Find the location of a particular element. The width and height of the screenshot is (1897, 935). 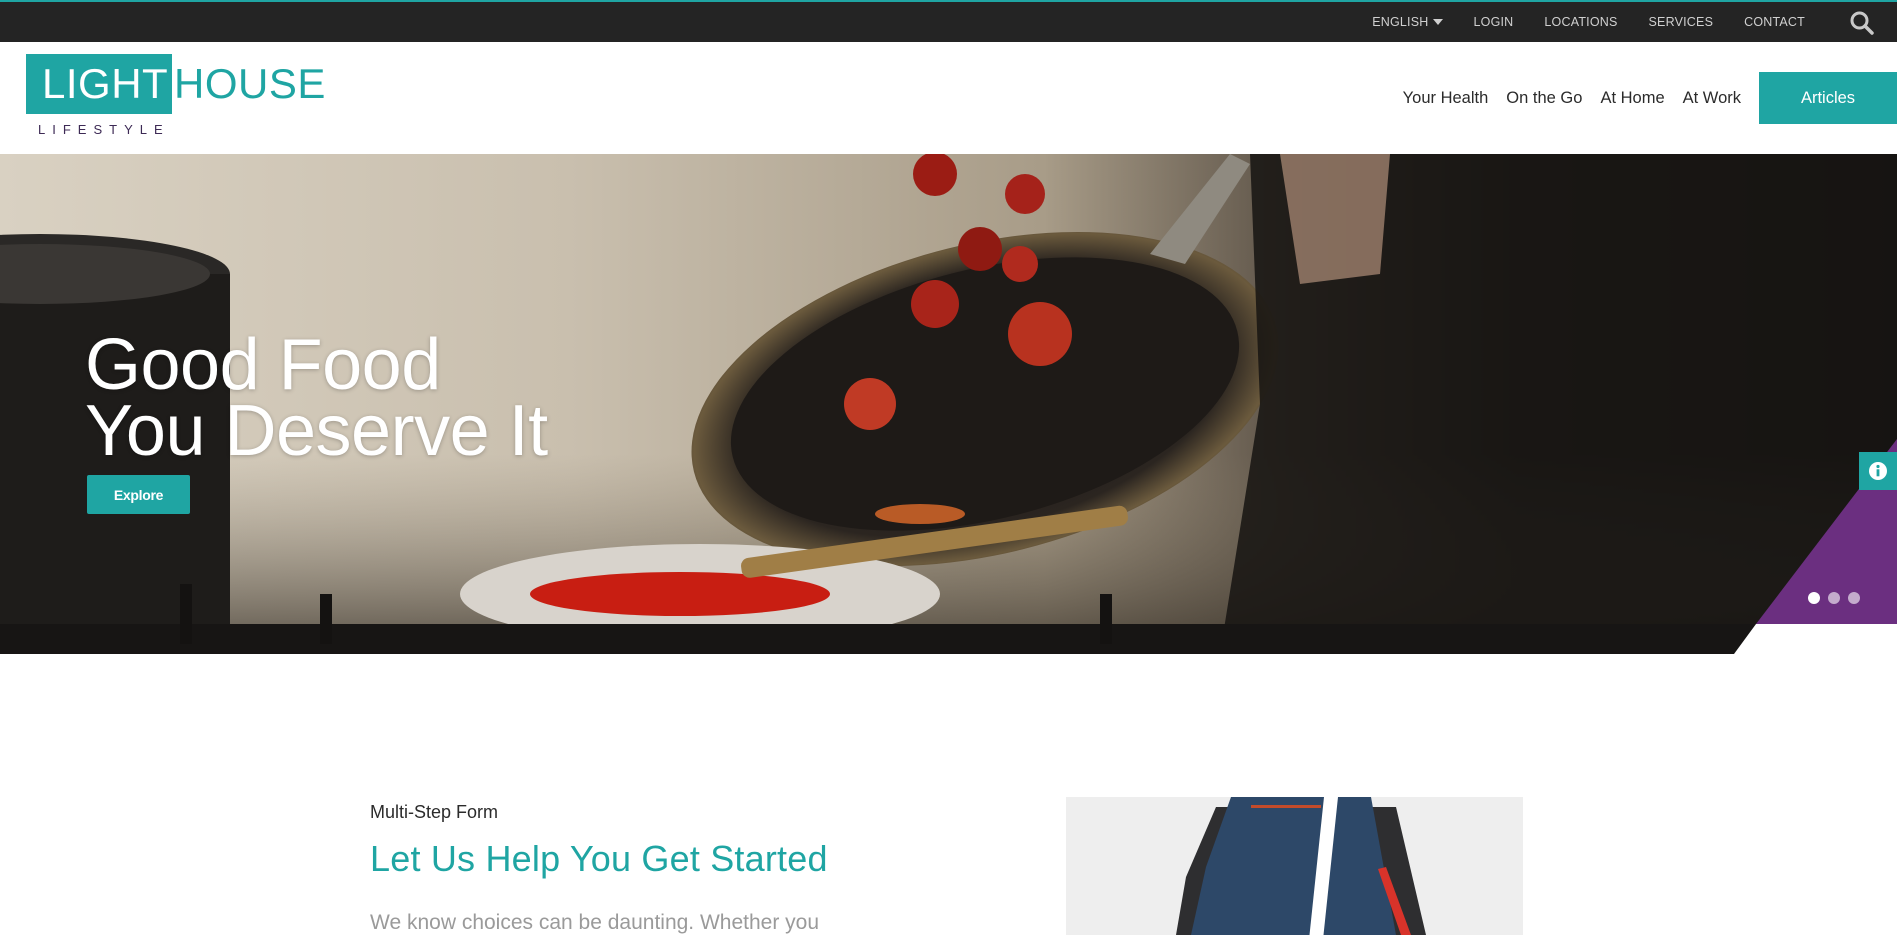

hero-title: Good Food You Deserve It is located at coordinates (316, 398).